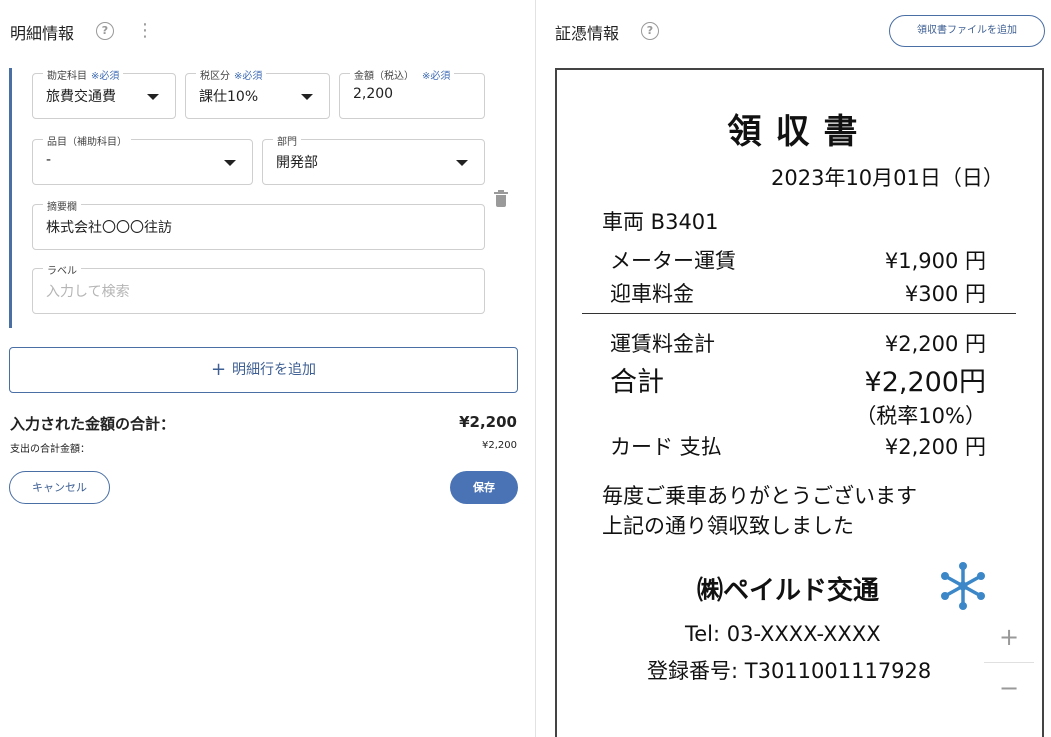 The height and width of the screenshot is (737, 1051). I want to click on add-receipt-file-button: 領収書ファイルを追加, so click(967, 31).